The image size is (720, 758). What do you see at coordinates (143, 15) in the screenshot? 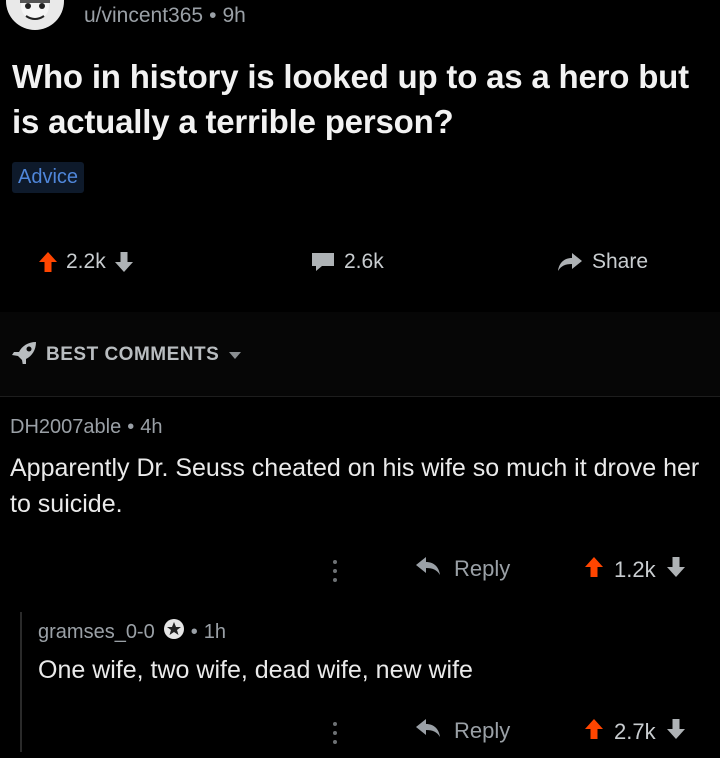
I see `post-author: u/vincent365` at bounding box center [143, 15].